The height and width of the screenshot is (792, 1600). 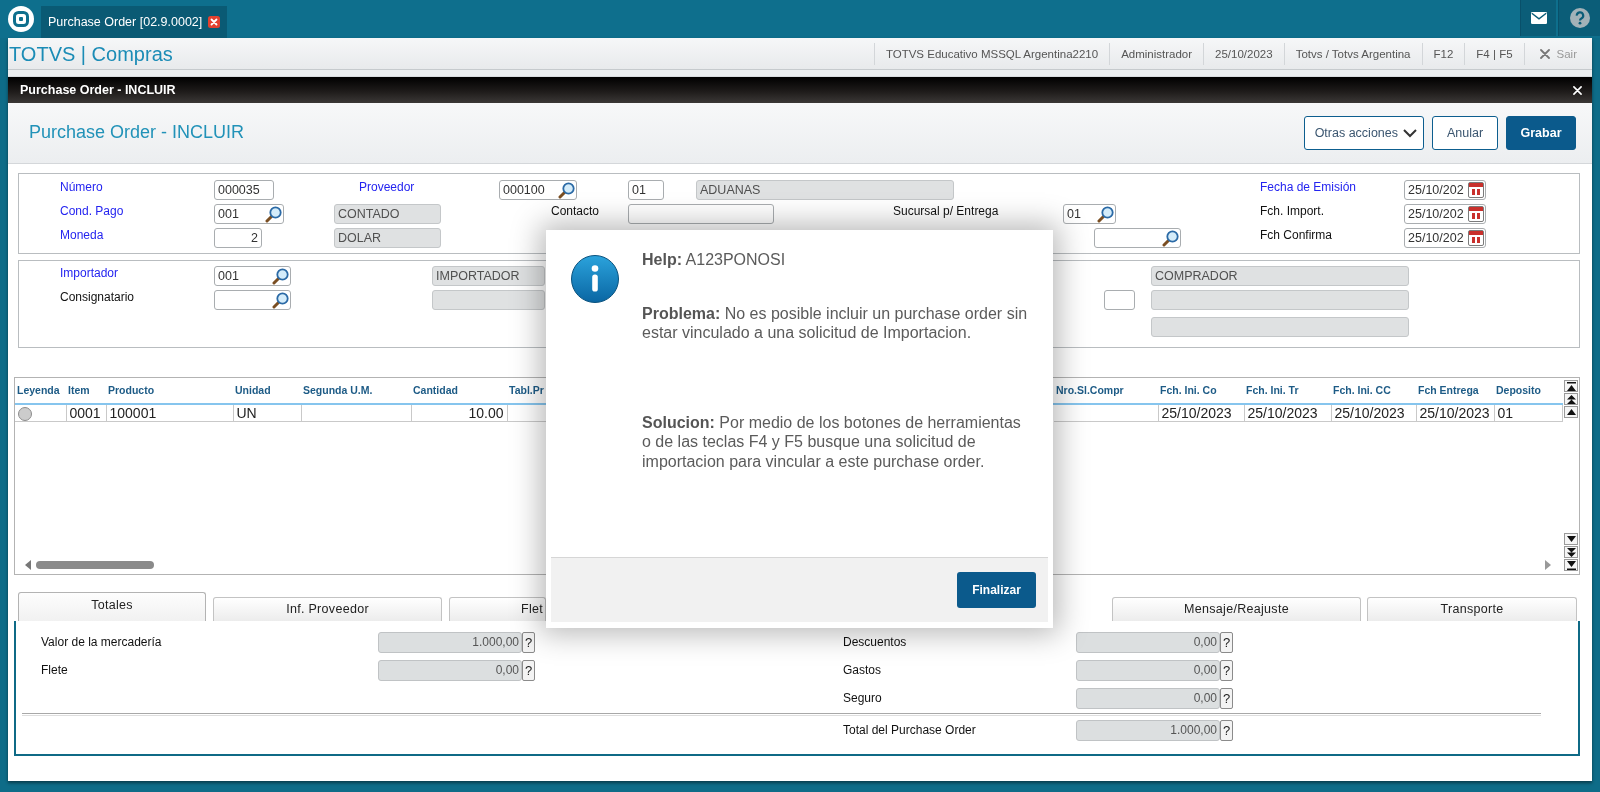 I want to click on field-label: Sucursal p/ Entrega, so click(x=946, y=211).